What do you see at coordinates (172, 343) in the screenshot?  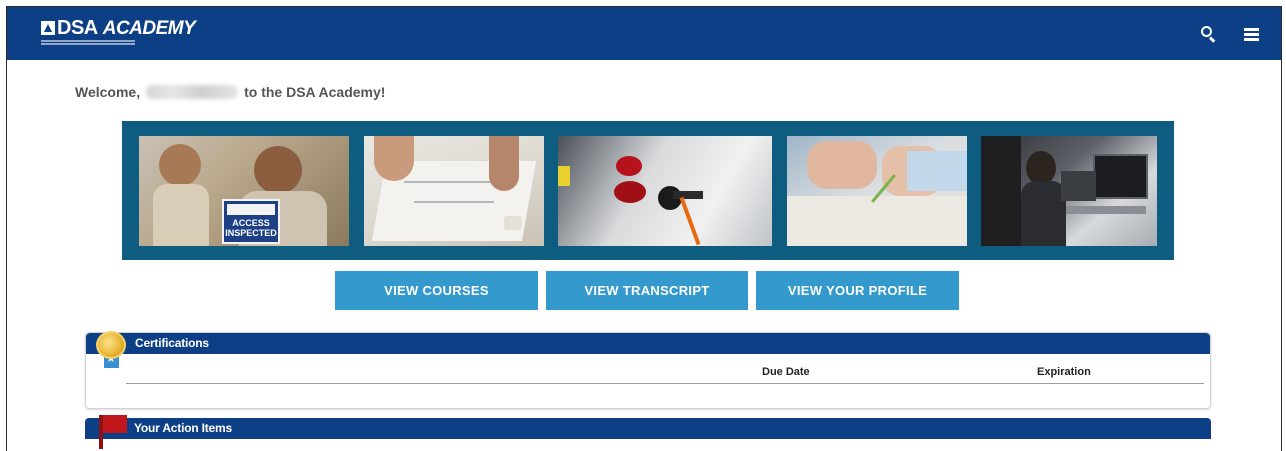 I see `certifications-title: Certifications` at bounding box center [172, 343].